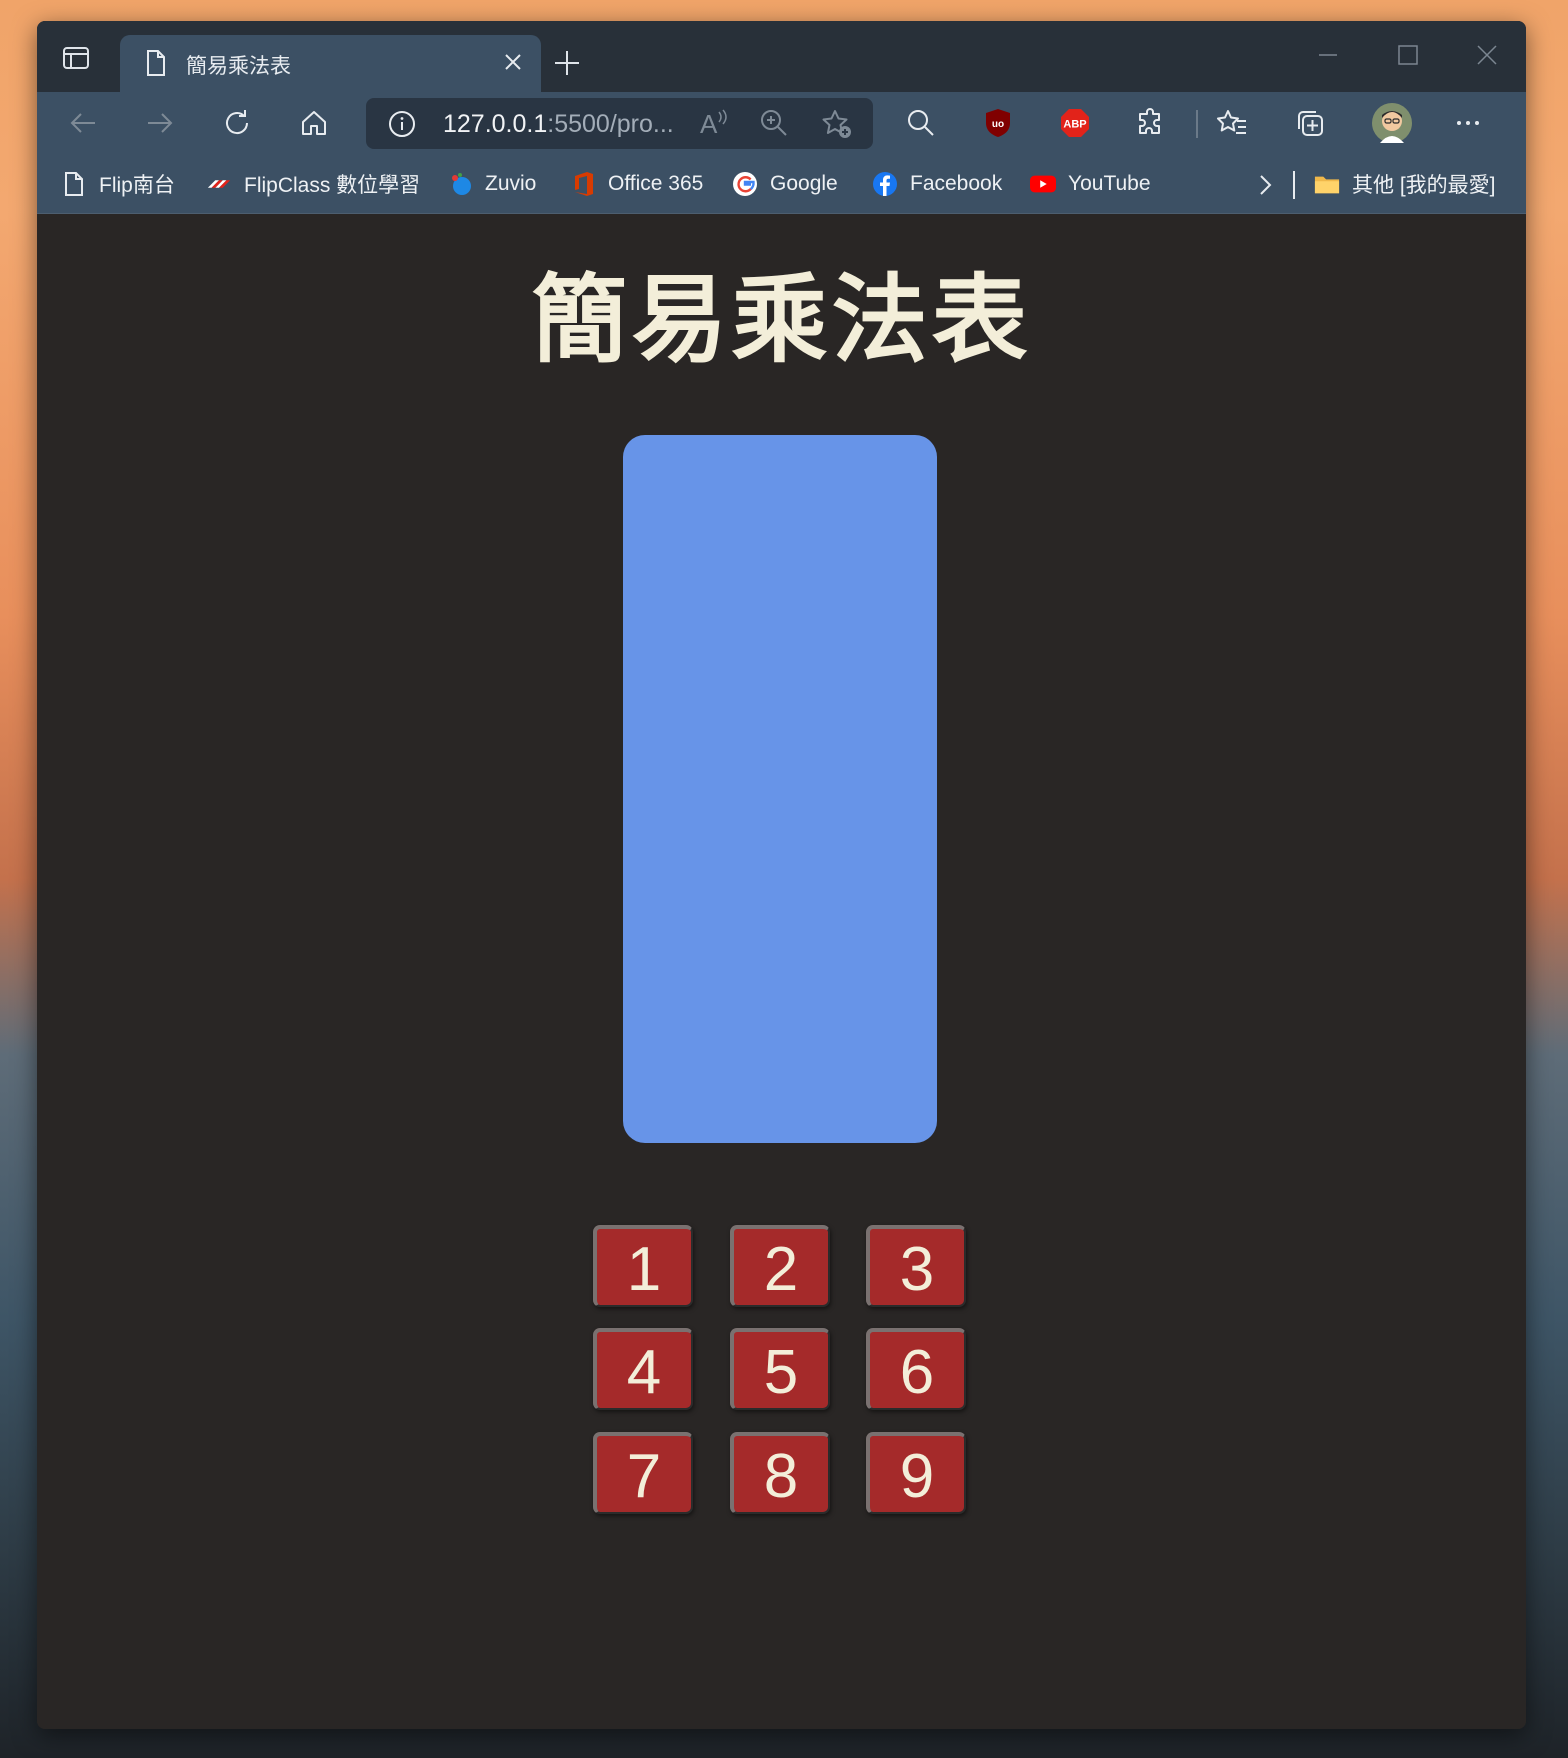  I want to click on forward-icon, so click(160, 123).